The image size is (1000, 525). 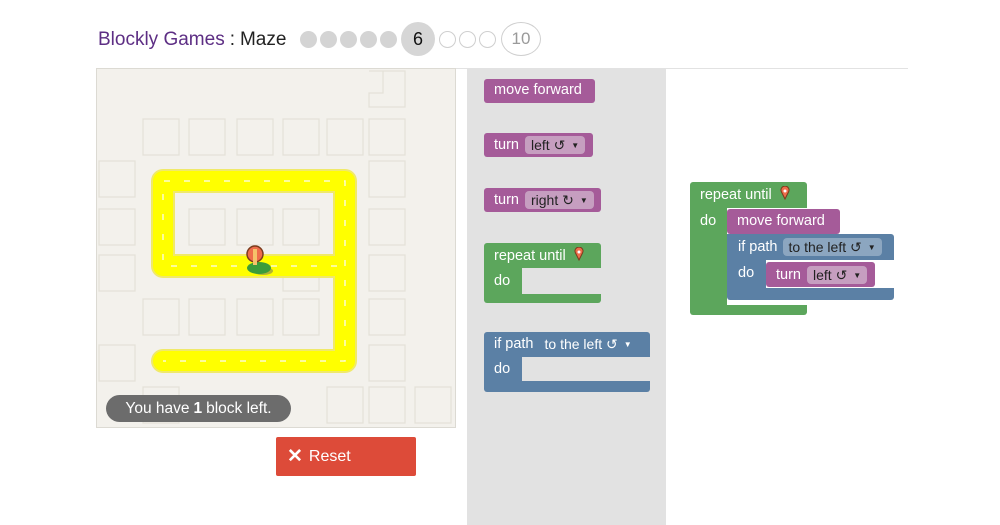 I want to click on workspace-turn-label: turn, so click(x=788, y=275).